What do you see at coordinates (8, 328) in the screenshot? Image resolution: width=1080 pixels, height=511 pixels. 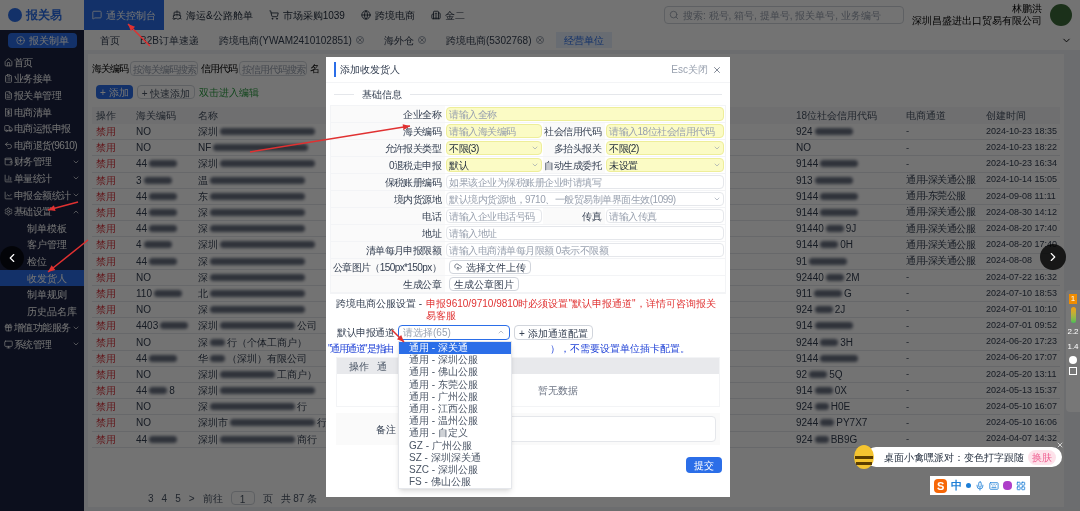 I see `gift-icon` at bounding box center [8, 328].